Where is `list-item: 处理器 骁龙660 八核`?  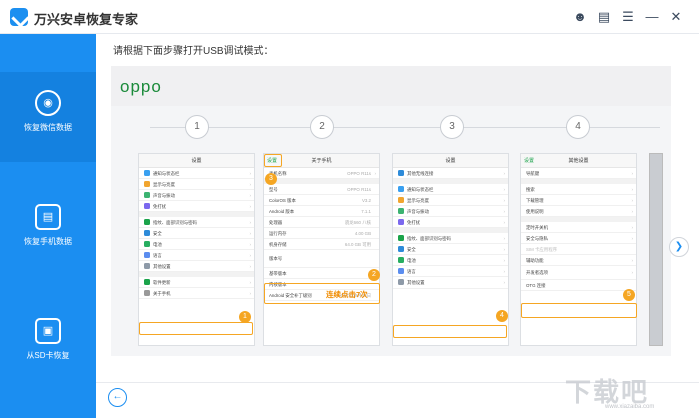
list-item: 处理器 骁龙660 八核 is located at coordinates (321, 222).